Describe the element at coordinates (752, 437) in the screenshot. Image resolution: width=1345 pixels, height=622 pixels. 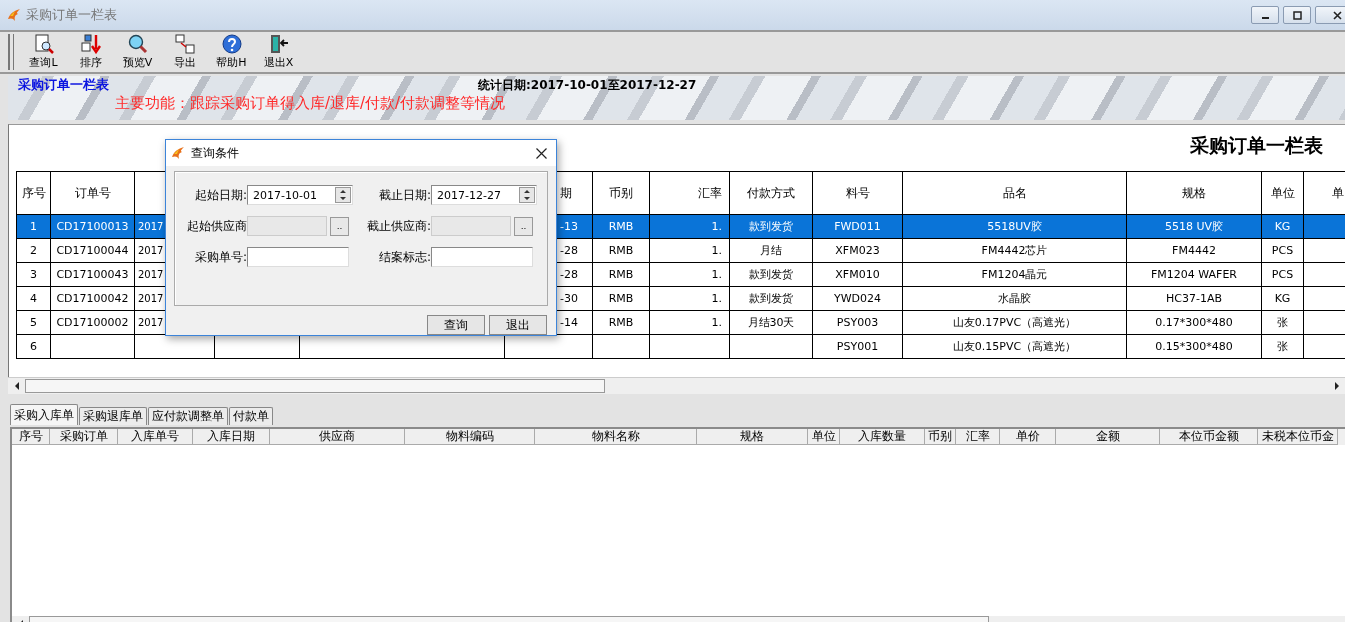
I see `column-header: 规格` at that location.